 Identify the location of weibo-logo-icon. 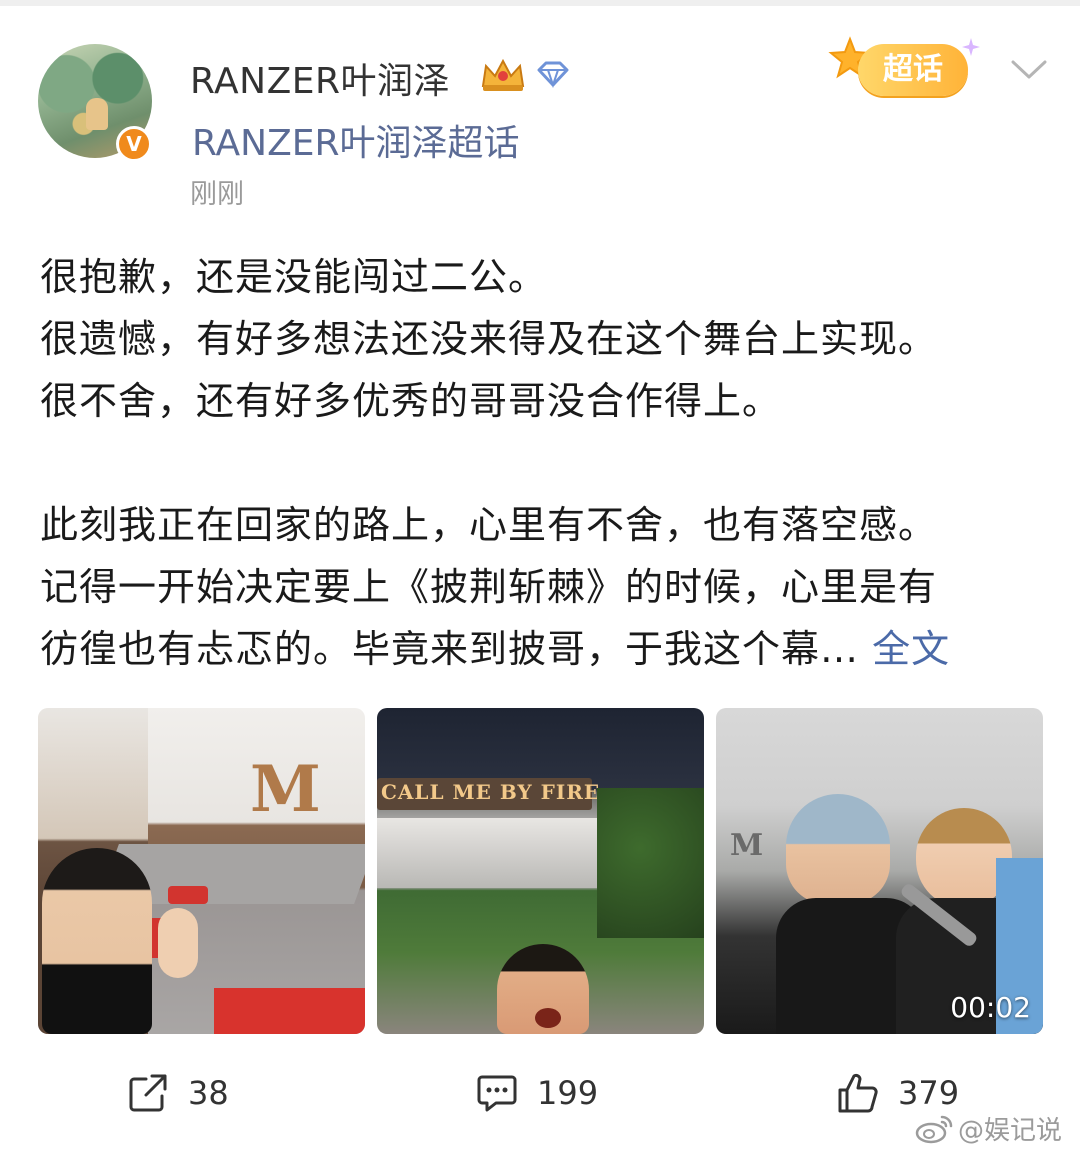
(934, 1129).